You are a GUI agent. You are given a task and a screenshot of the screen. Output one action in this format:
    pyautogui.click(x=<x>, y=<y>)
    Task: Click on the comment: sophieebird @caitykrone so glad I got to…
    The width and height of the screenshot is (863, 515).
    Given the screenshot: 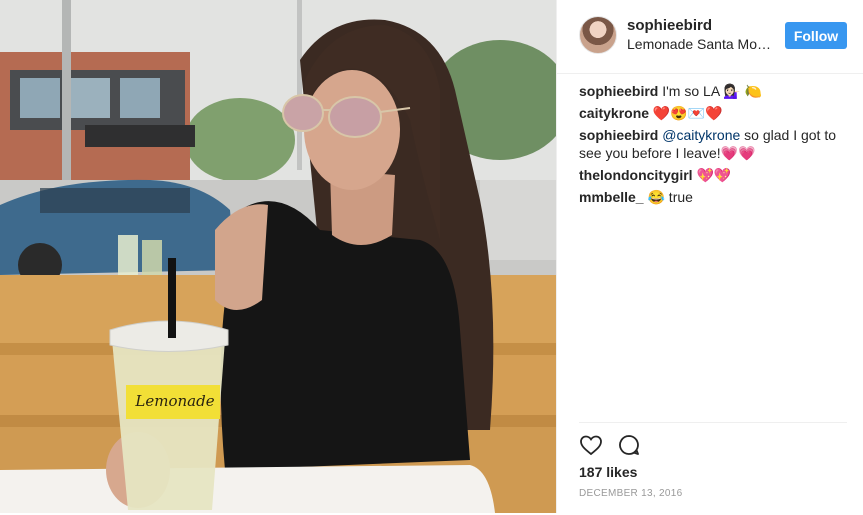 What is the action you would take?
    pyautogui.click(x=714, y=144)
    